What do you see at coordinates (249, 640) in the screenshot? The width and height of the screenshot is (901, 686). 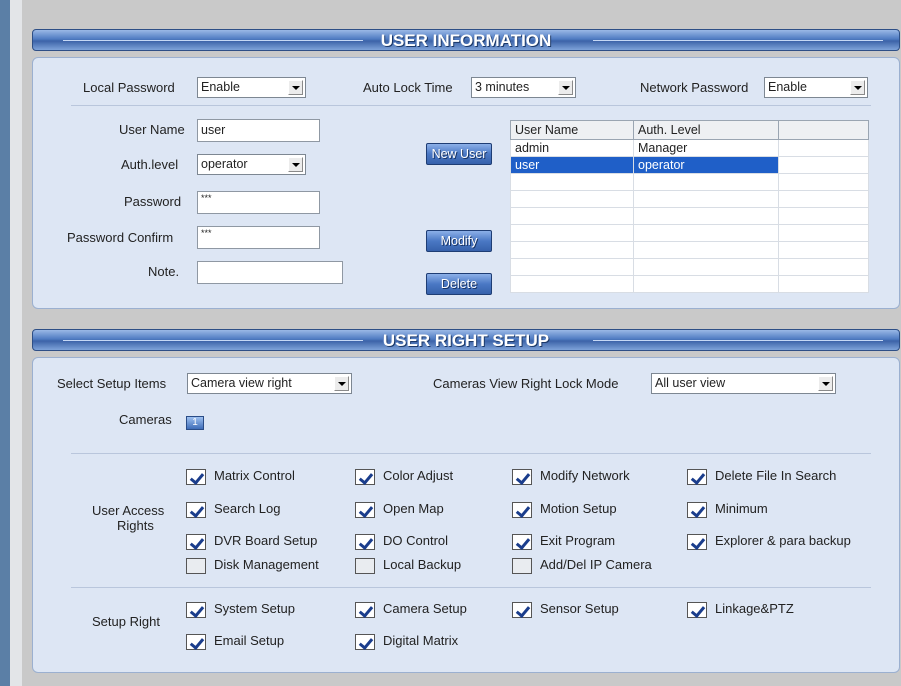 I see `checkbox-label: Email Setup` at bounding box center [249, 640].